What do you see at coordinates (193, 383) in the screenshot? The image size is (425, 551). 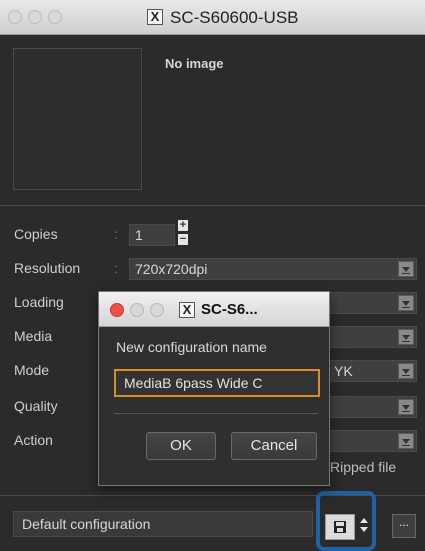 I see `configuration-name-value: MediaB 6pass Wide C` at bounding box center [193, 383].